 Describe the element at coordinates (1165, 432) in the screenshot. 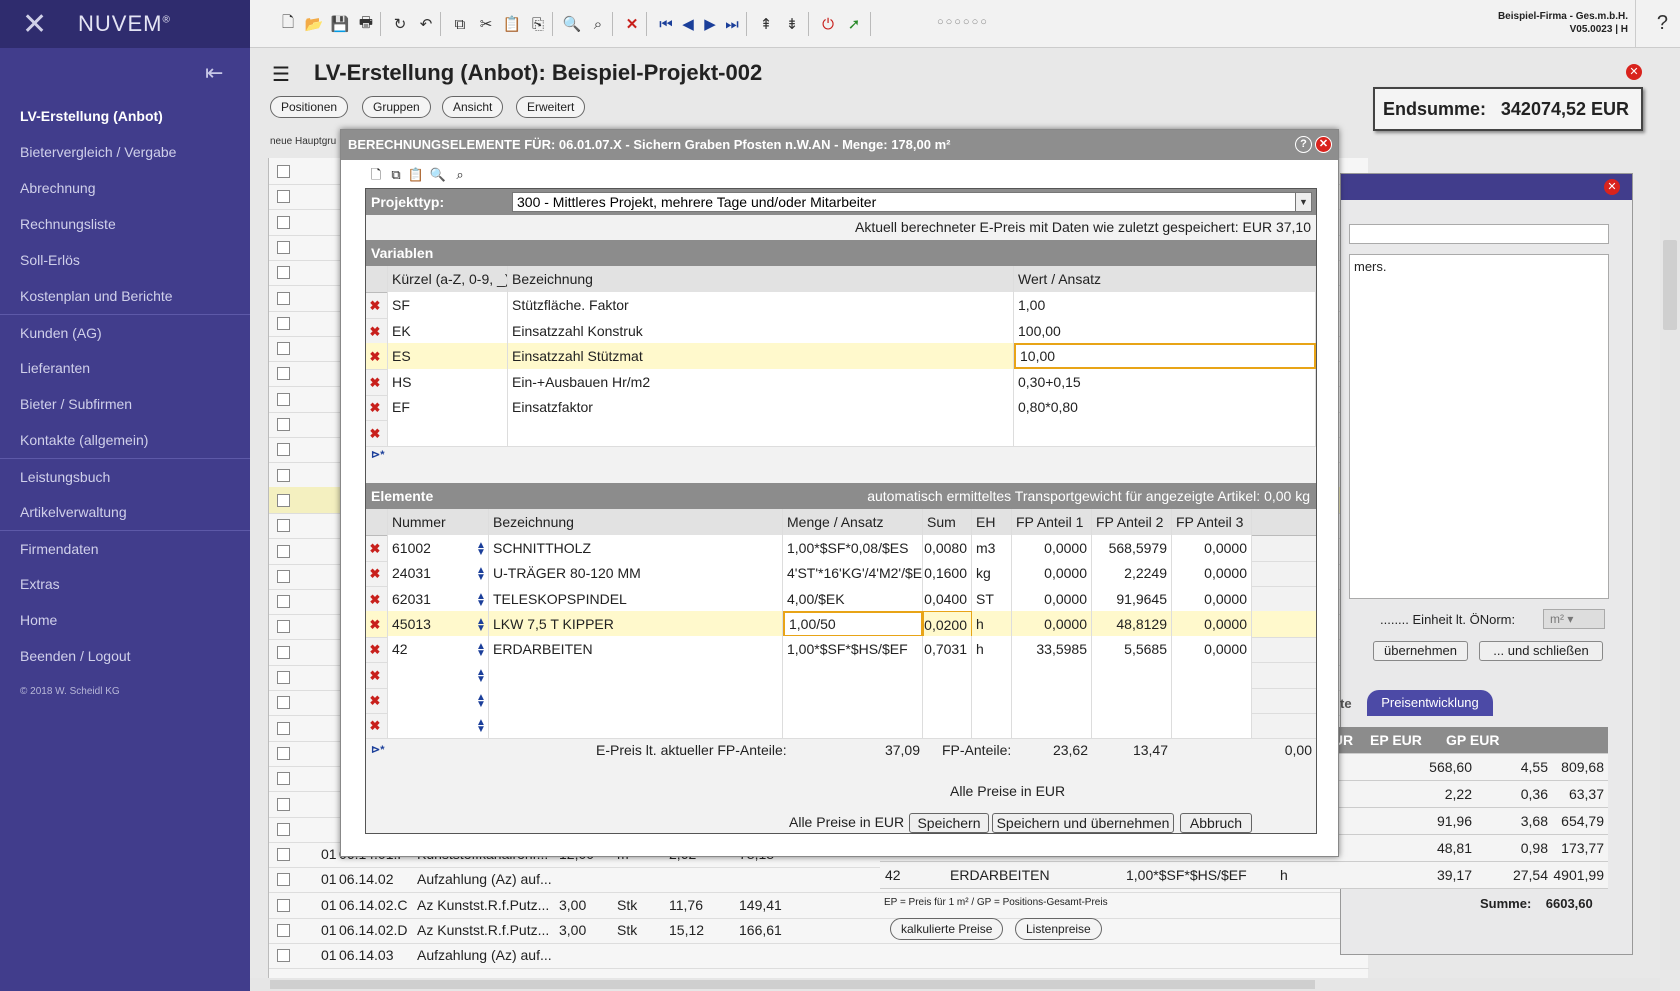

I see `variablen-cell-wert` at that location.